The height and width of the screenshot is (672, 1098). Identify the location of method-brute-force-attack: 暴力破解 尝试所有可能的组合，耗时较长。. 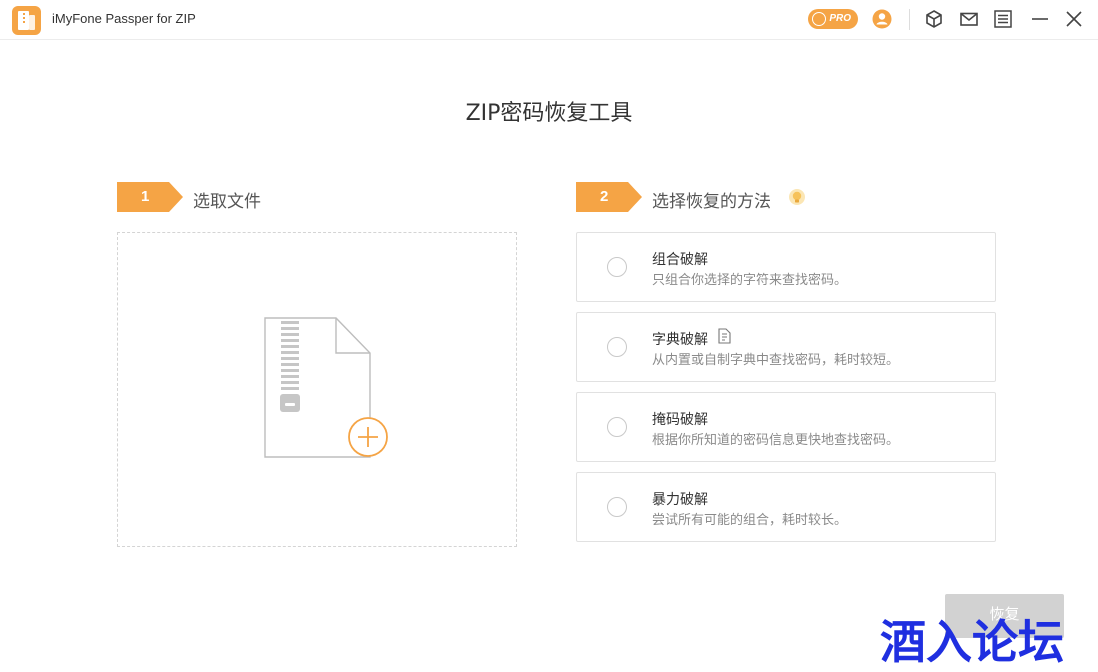
(786, 507).